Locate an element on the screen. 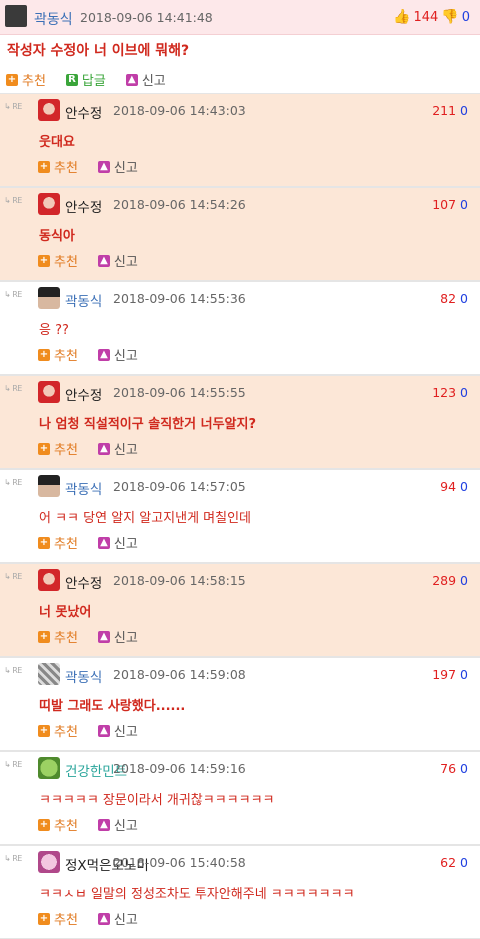 Image resolution: width=480 pixels, height=939 pixels. comment-date: 2018-09-06 14:55:36 is located at coordinates (179, 298).